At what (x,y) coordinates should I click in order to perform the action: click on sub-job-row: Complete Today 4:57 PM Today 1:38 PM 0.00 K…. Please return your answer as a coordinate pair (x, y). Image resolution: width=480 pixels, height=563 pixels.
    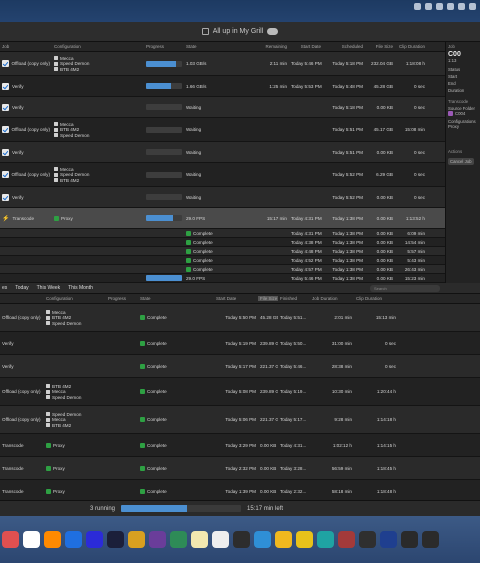
    Looking at the image, I should click on (222, 269).